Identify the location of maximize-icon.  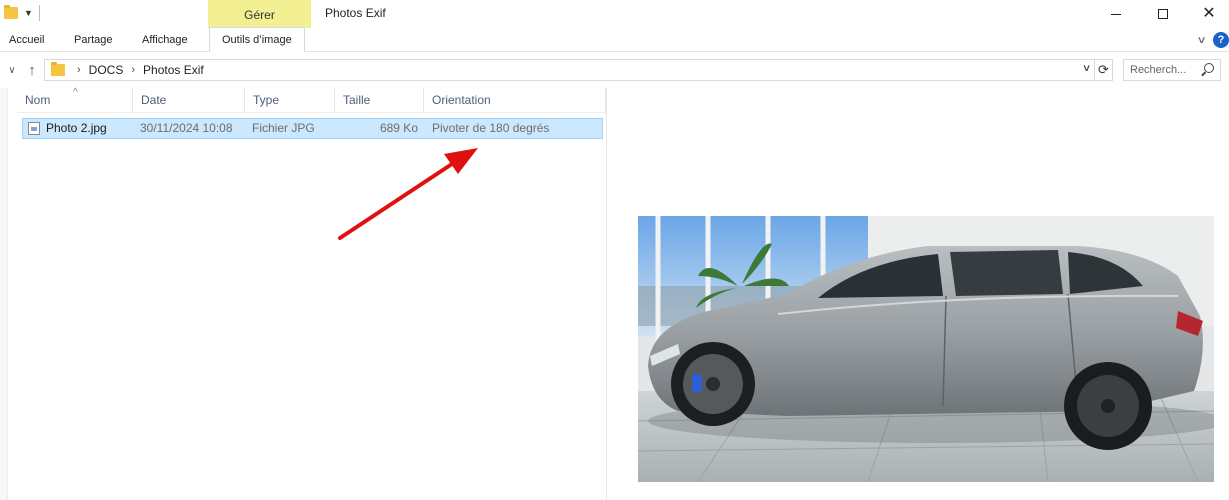
(1163, 14).